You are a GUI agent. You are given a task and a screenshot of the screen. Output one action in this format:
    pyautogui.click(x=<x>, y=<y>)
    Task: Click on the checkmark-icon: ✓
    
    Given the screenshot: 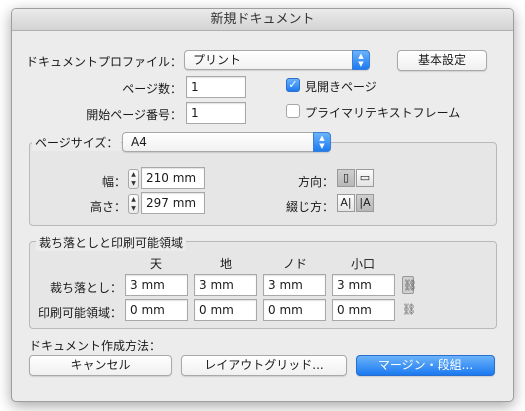 What is the action you would take?
    pyautogui.click(x=293, y=84)
    